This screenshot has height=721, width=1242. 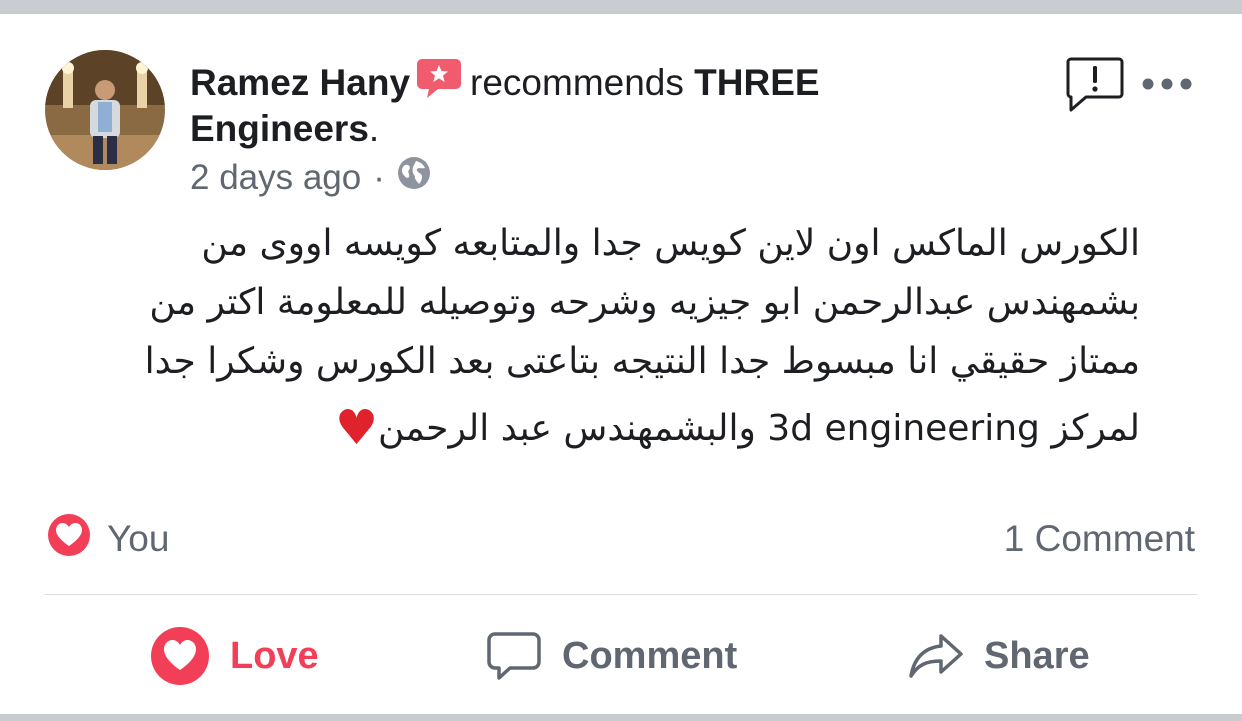 What do you see at coordinates (69, 539) in the screenshot?
I see `love-reaction-icon` at bounding box center [69, 539].